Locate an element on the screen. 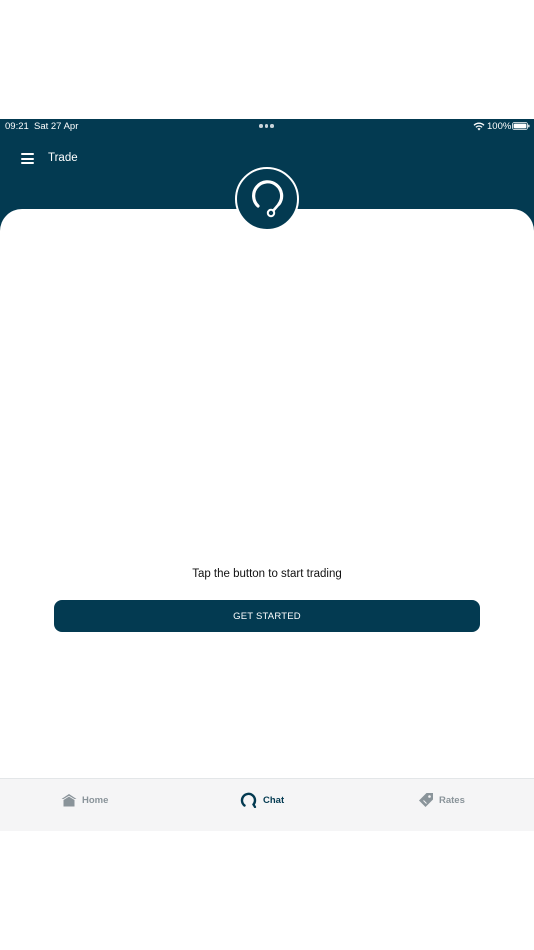  tab-chat: Chat is located at coordinates (262, 800).